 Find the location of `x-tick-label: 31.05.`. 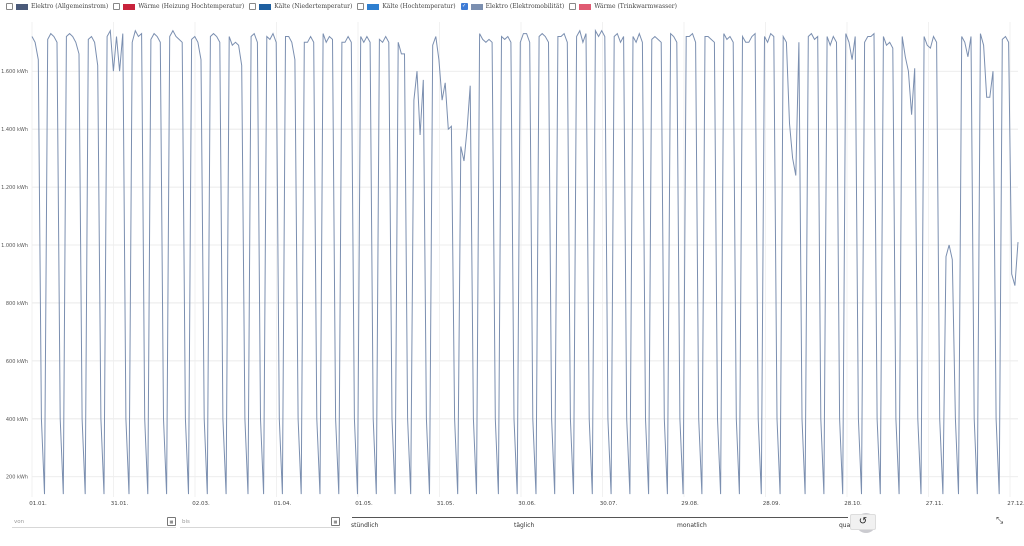

x-tick-label: 31.05. is located at coordinates (446, 504).